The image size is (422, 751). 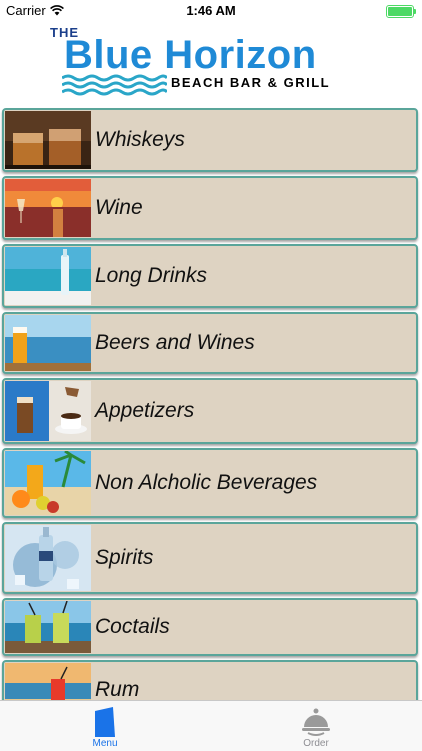 I want to click on fruit-juice-photo, so click(x=48, y=483).